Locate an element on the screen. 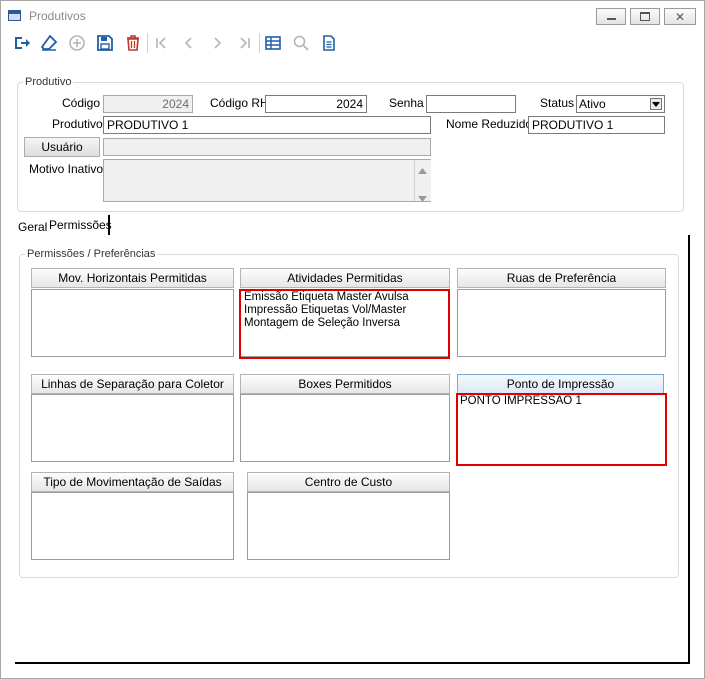  next-icon is located at coordinates (218, 43).